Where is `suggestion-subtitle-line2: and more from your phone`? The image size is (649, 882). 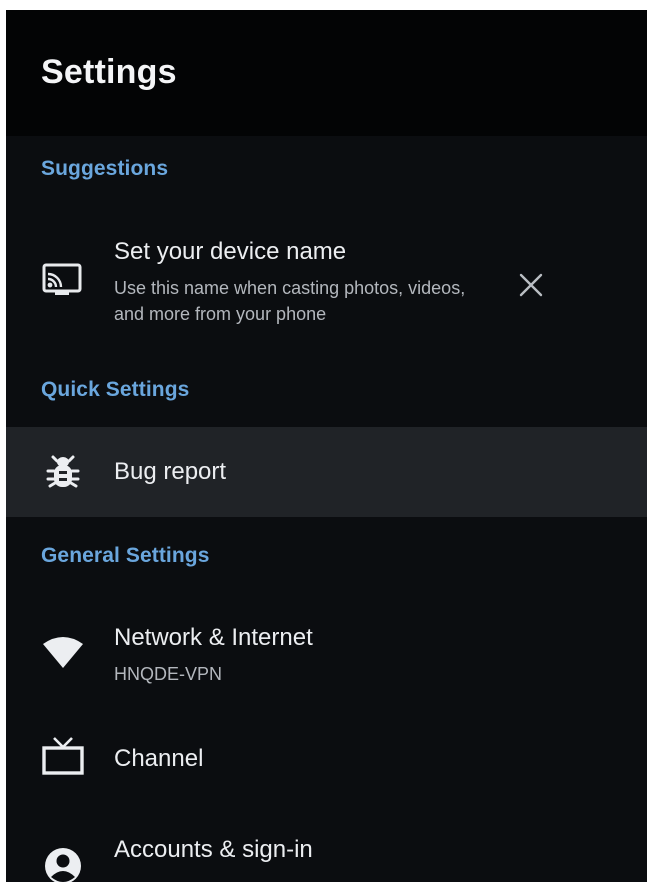
suggestion-subtitle-line2: and more from your phone is located at coordinates (220, 314).